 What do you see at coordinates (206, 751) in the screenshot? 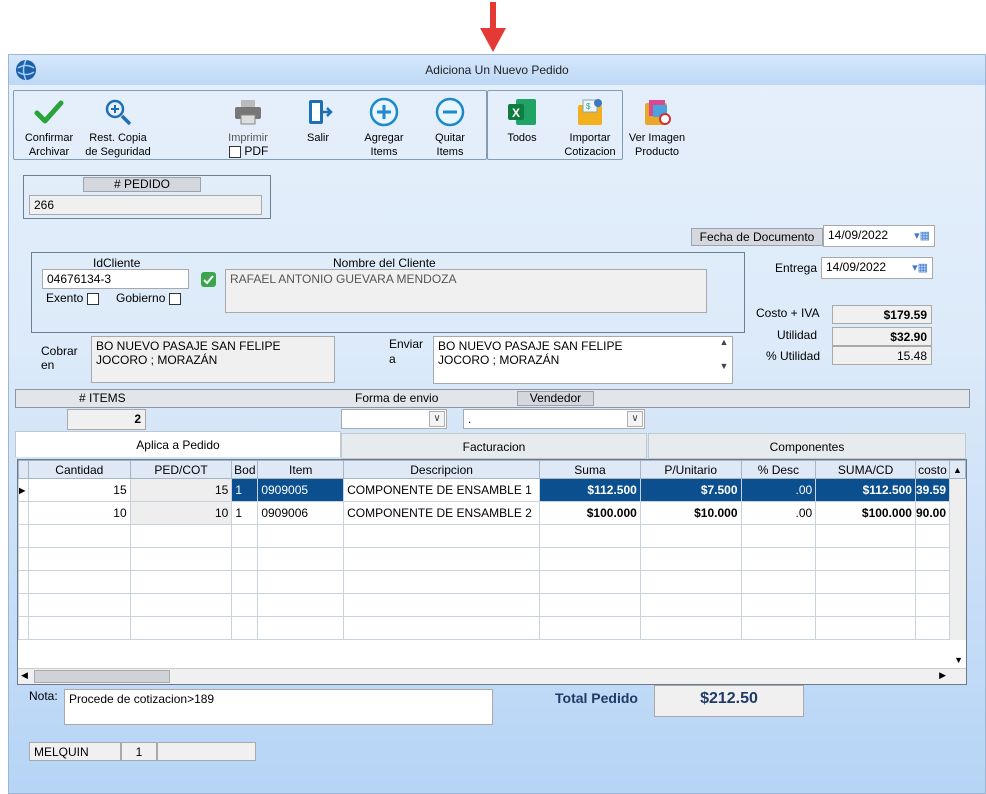
I see `status-empty` at bounding box center [206, 751].